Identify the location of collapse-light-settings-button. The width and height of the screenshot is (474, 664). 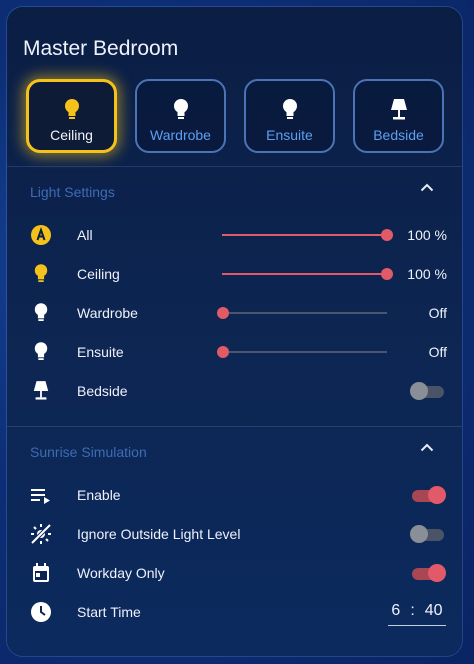
(427, 187).